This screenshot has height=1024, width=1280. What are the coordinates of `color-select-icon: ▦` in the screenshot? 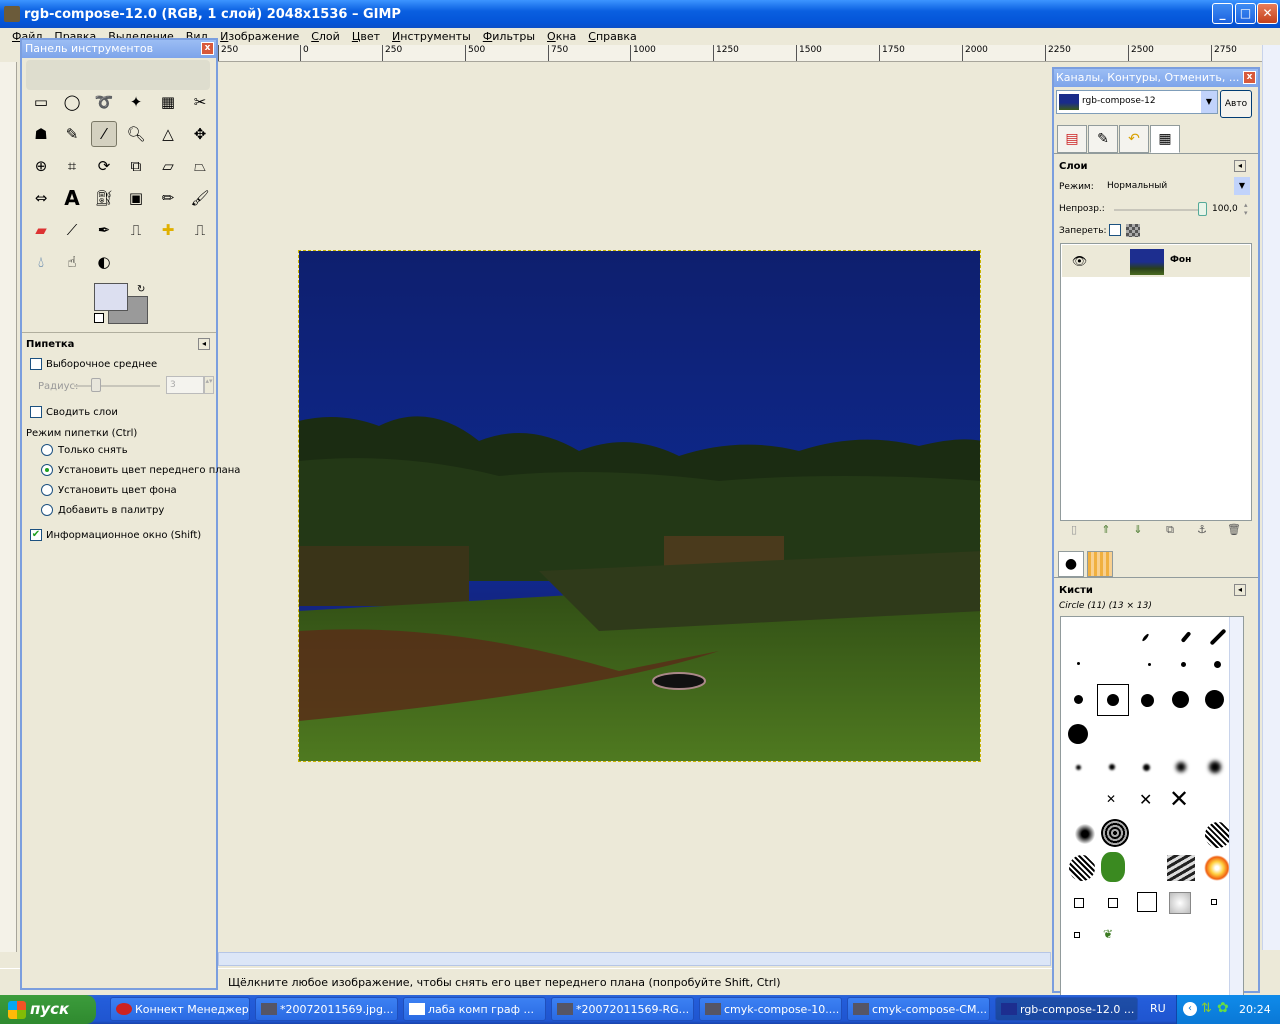 It's located at (168, 102).